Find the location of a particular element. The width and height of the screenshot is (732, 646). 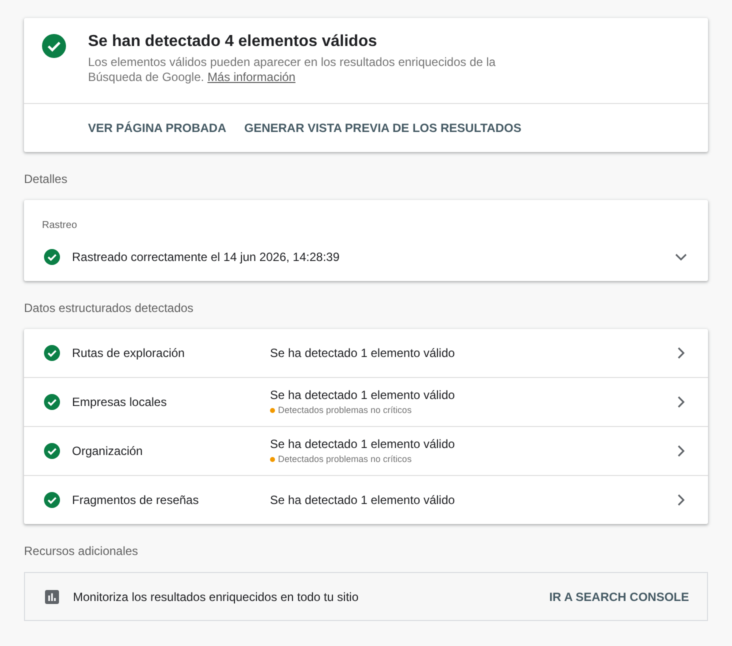

section-heading: Recursos adicionales is located at coordinates (82, 551).